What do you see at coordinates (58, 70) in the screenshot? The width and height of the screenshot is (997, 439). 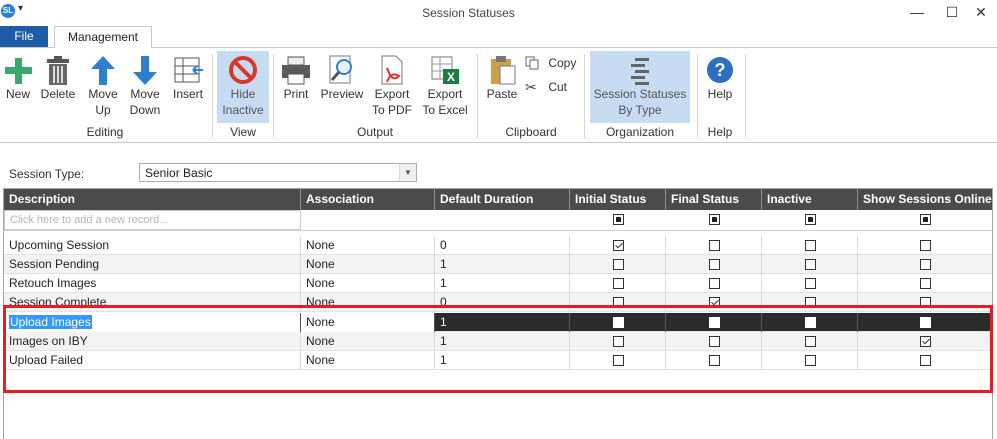 I see `trash-icon` at bounding box center [58, 70].